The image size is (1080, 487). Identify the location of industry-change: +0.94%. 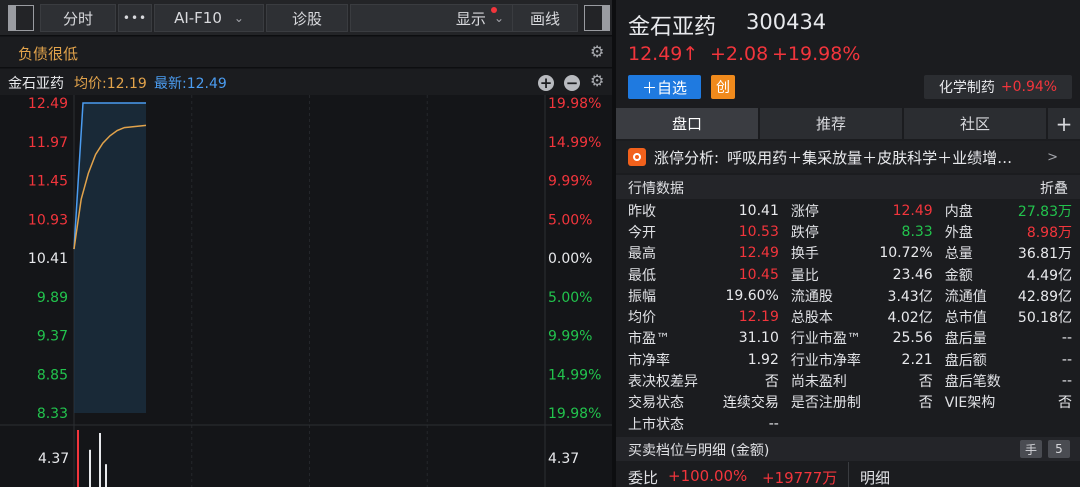
(1029, 87).